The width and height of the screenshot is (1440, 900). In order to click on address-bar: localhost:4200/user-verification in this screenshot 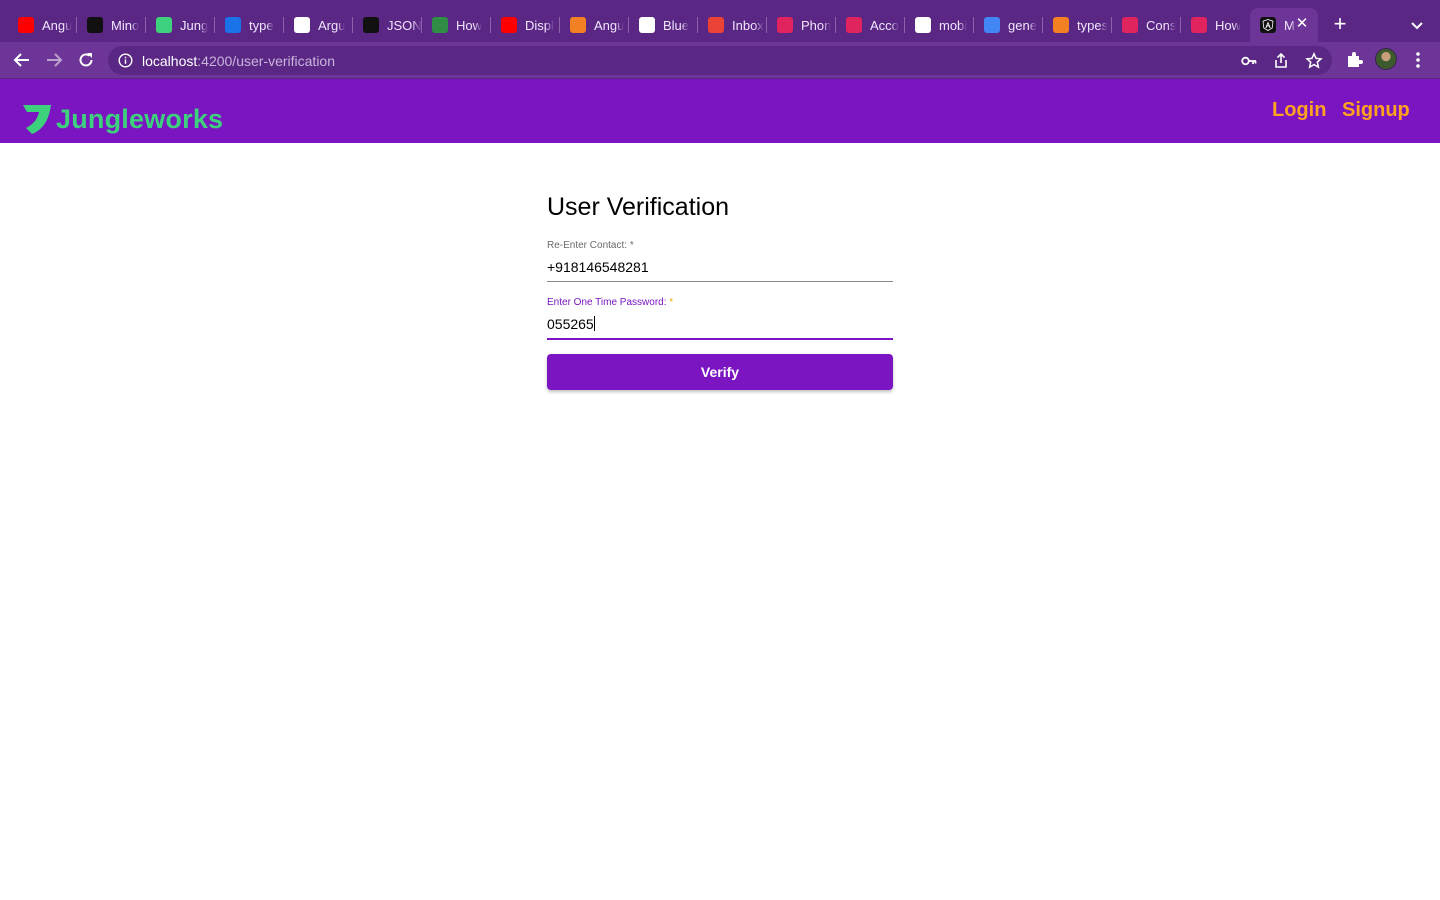, I will do `click(720, 60)`.